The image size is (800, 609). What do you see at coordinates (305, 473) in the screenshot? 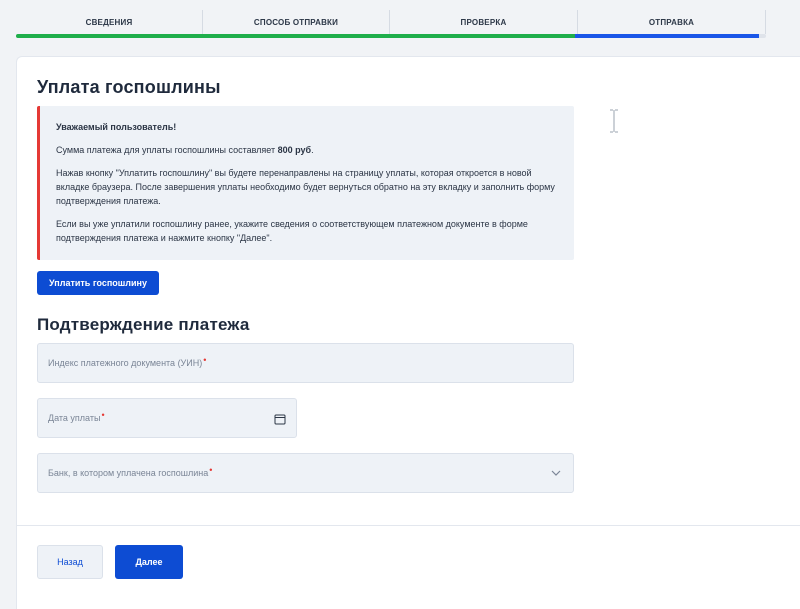
I see `bank-select: Банк, в котором уплачена госпошлина •` at bounding box center [305, 473].